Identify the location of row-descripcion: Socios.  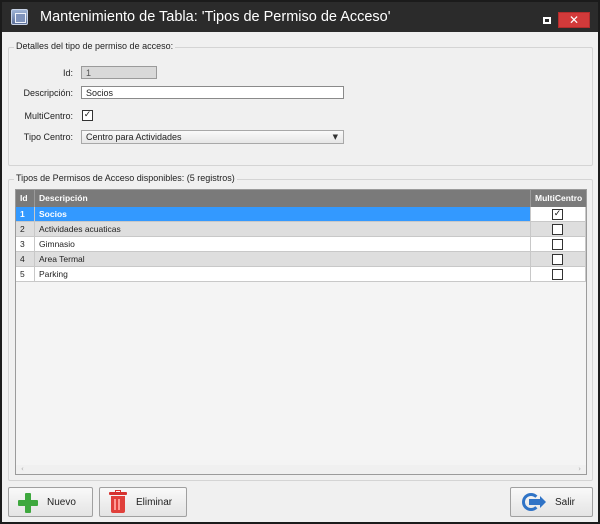
(283, 214).